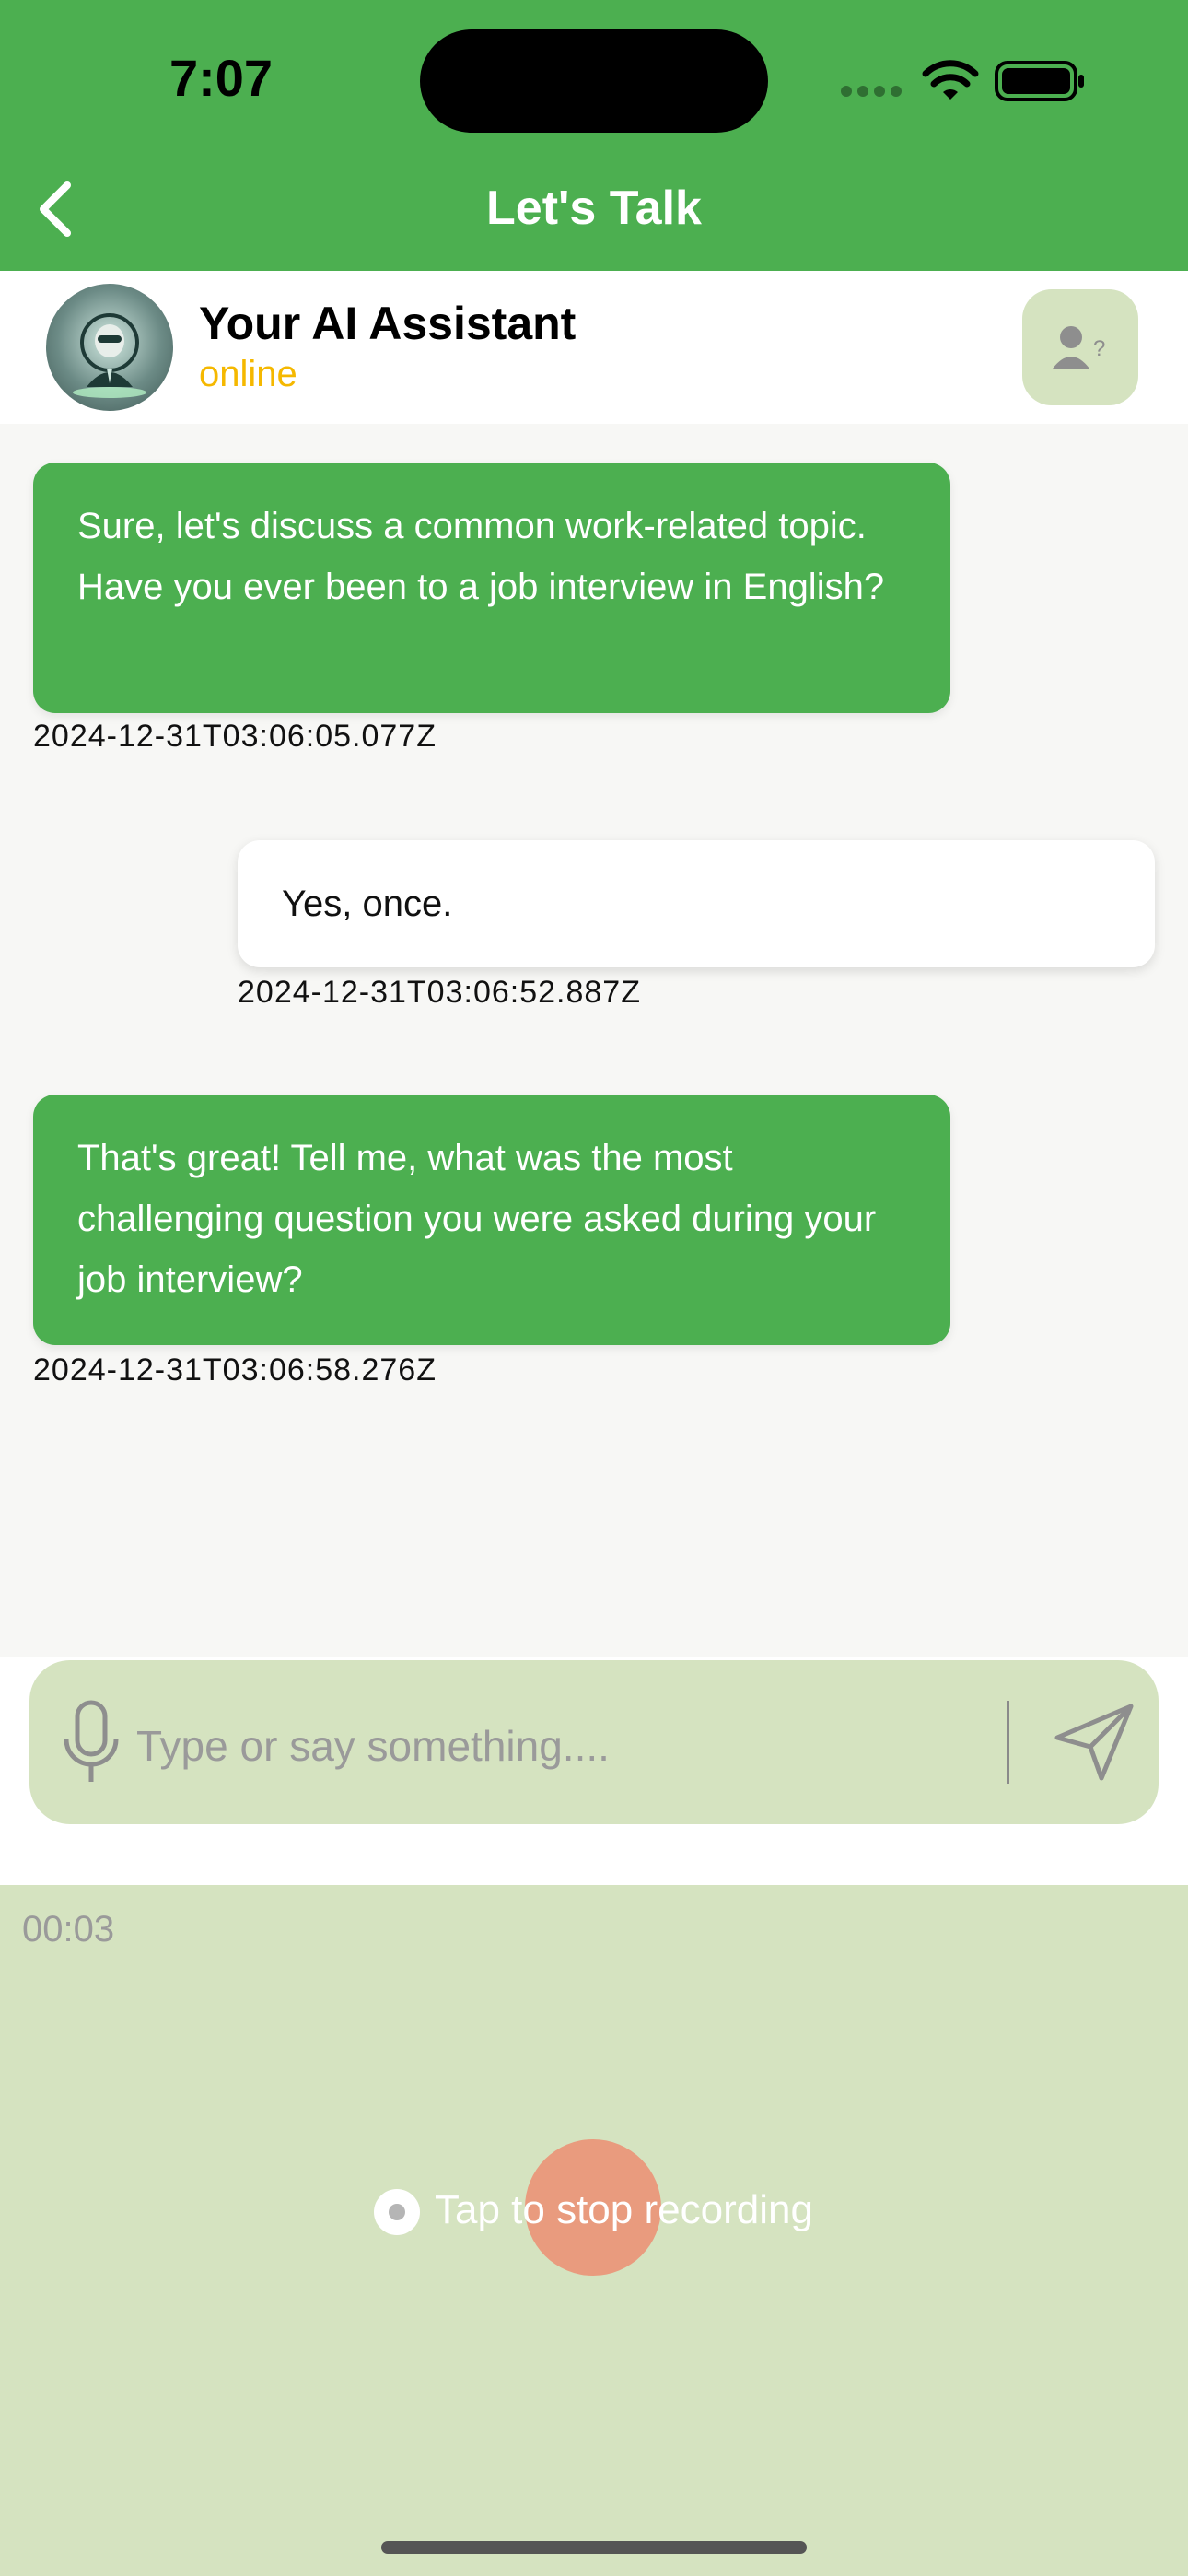 Image resolution: width=1188 pixels, height=2576 pixels. What do you see at coordinates (594, 2547) in the screenshot?
I see `home-indicator` at bounding box center [594, 2547].